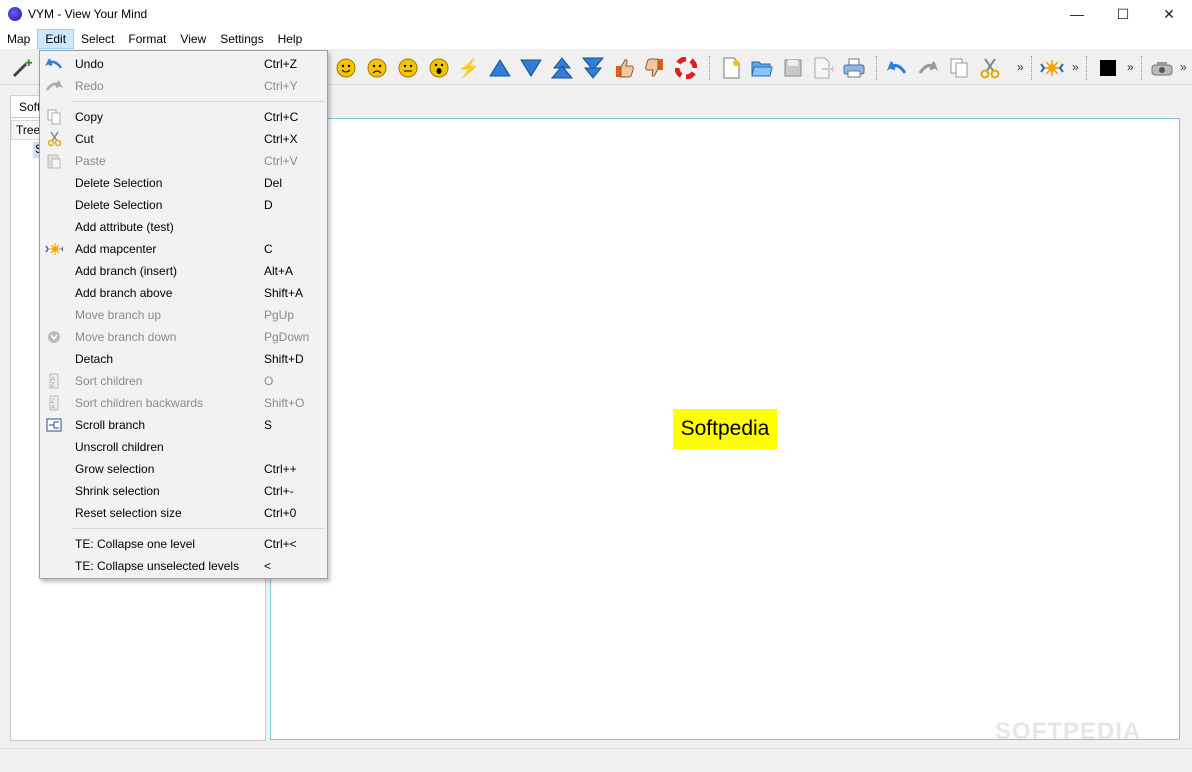 The width and height of the screenshot is (1192, 772). What do you see at coordinates (198, 528) in the screenshot?
I see `menu-separator` at bounding box center [198, 528].